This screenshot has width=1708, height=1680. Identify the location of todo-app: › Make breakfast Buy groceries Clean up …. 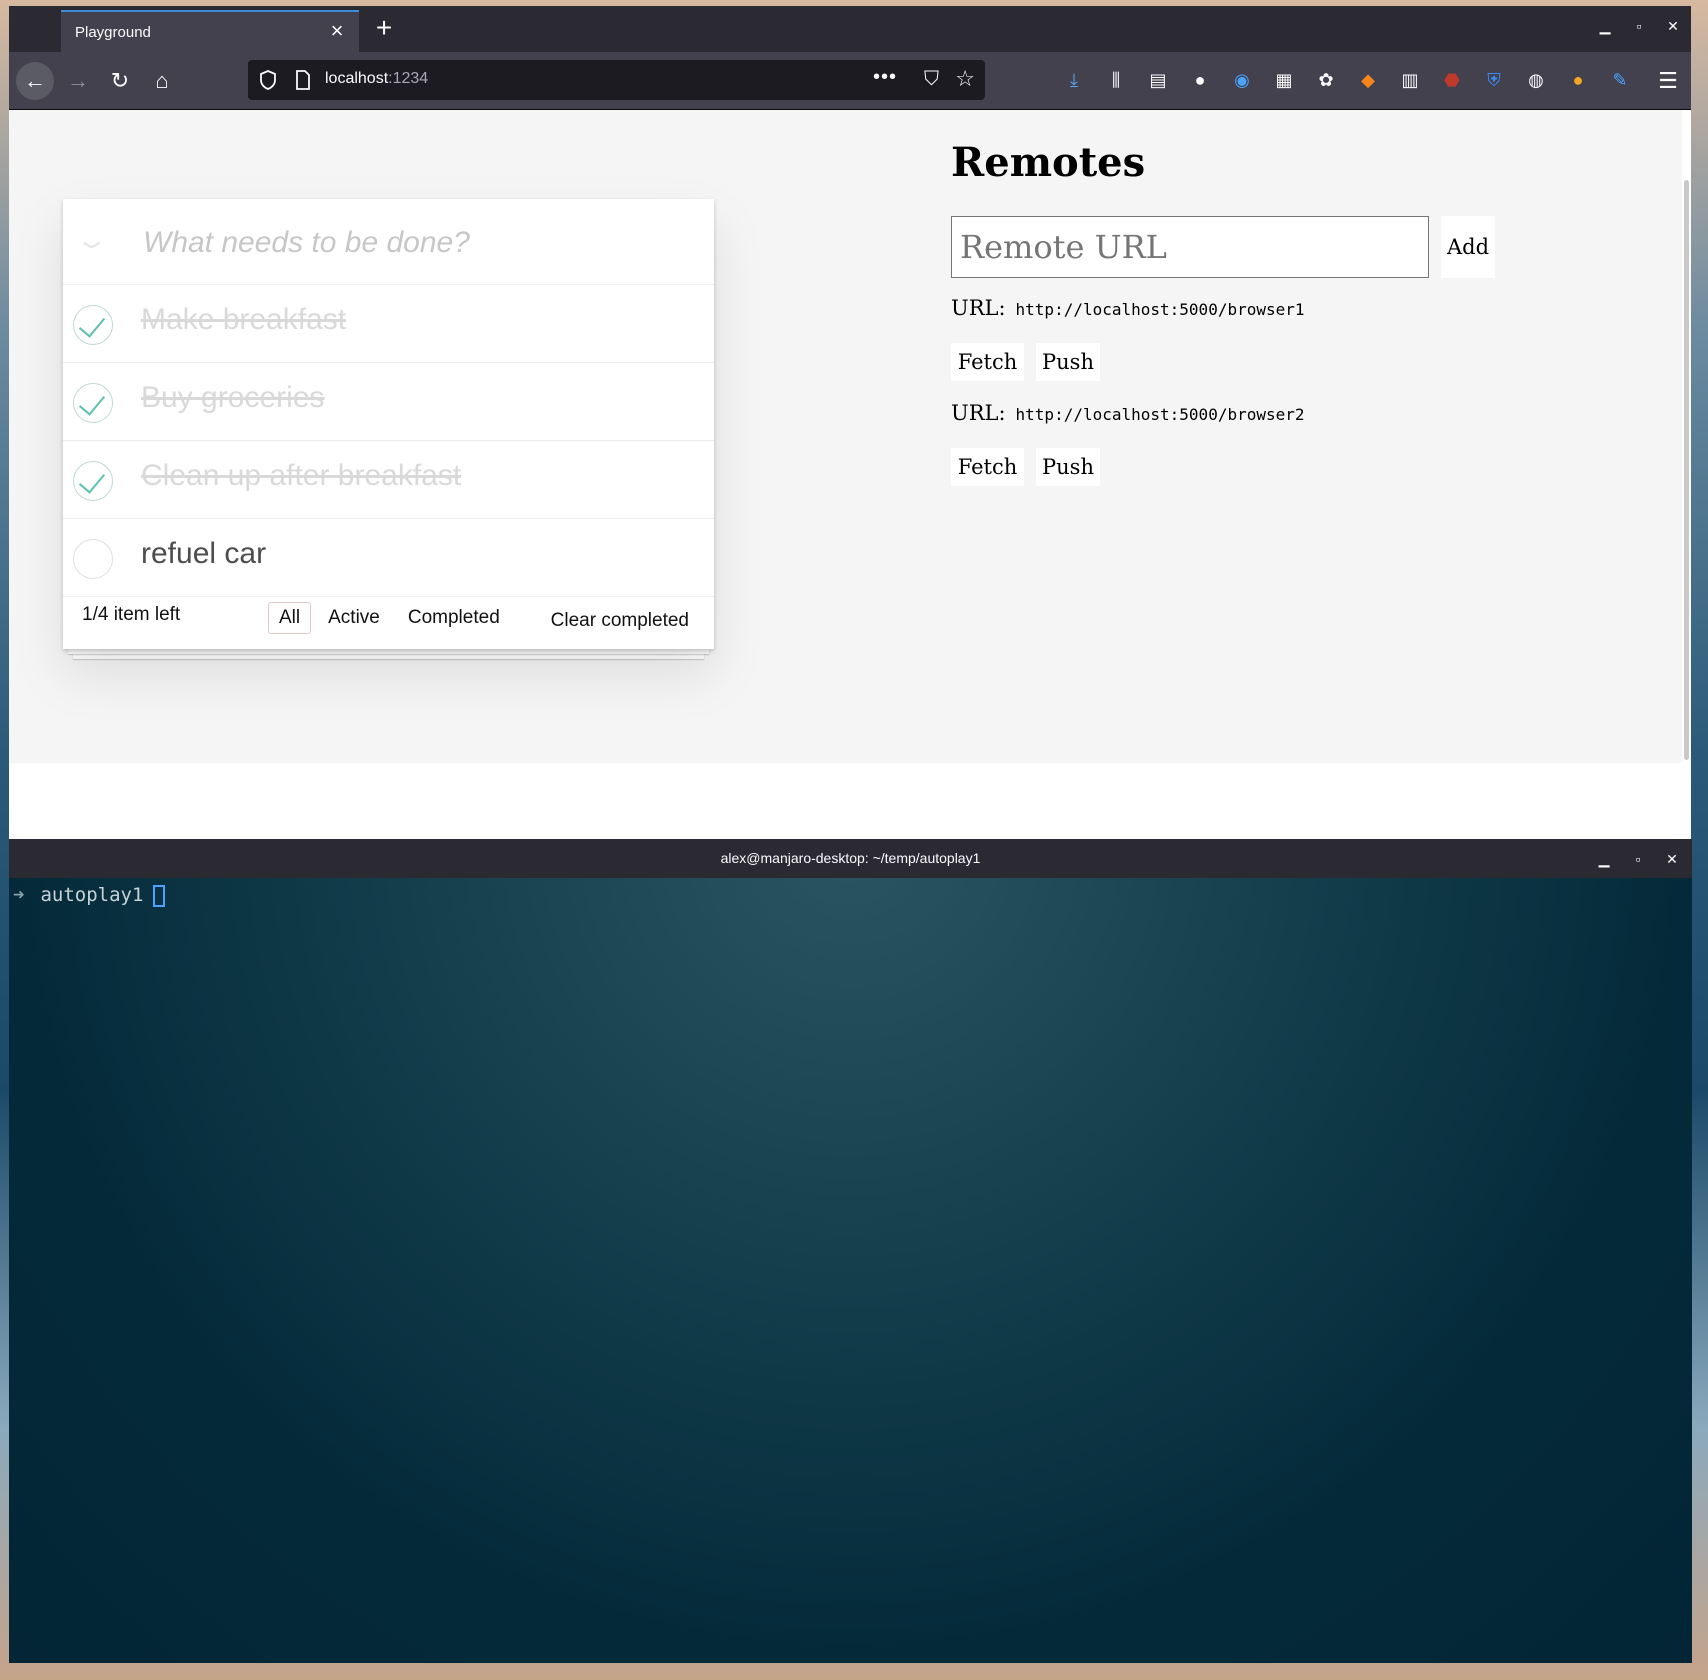
(388, 424).